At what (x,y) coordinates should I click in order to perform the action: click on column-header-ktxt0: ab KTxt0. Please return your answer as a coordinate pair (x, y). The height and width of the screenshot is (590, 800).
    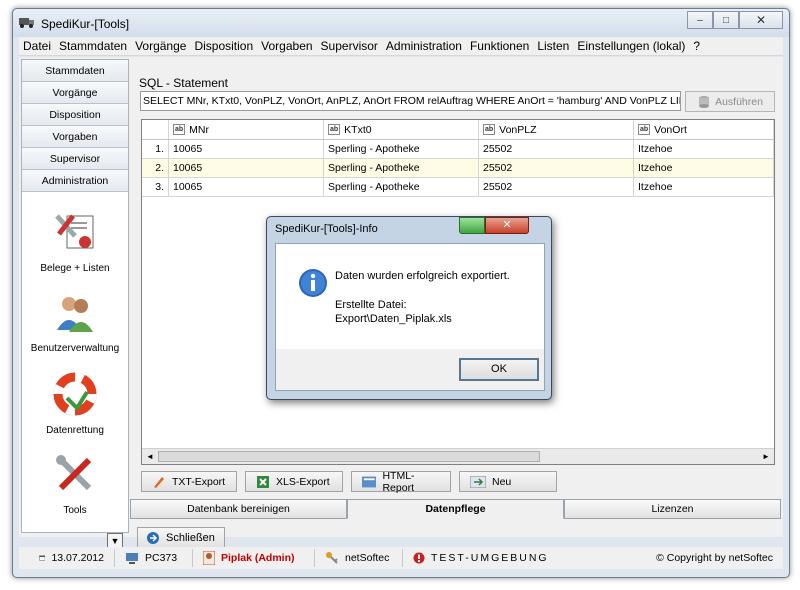
    Looking at the image, I should click on (401, 129).